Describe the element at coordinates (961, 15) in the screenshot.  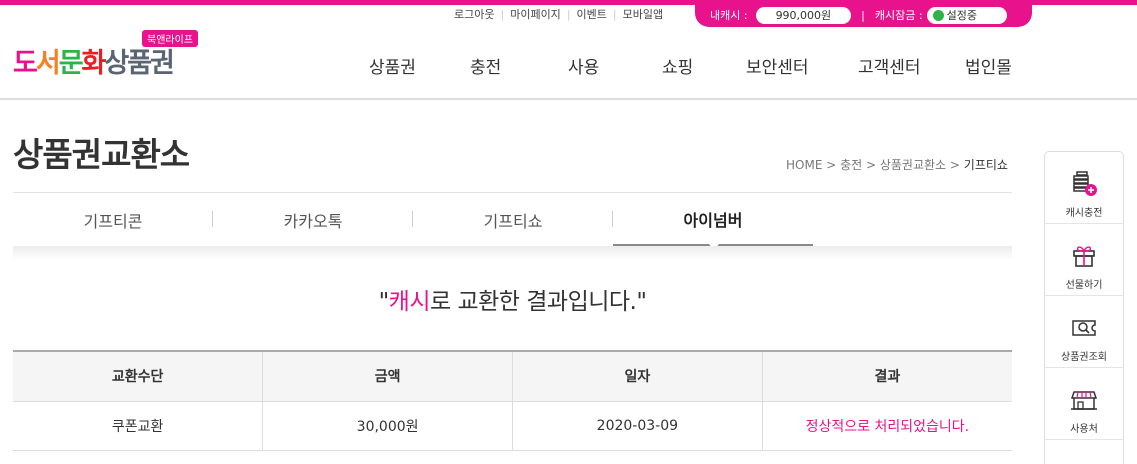
I see `cash-lock-status: 설정중` at that location.